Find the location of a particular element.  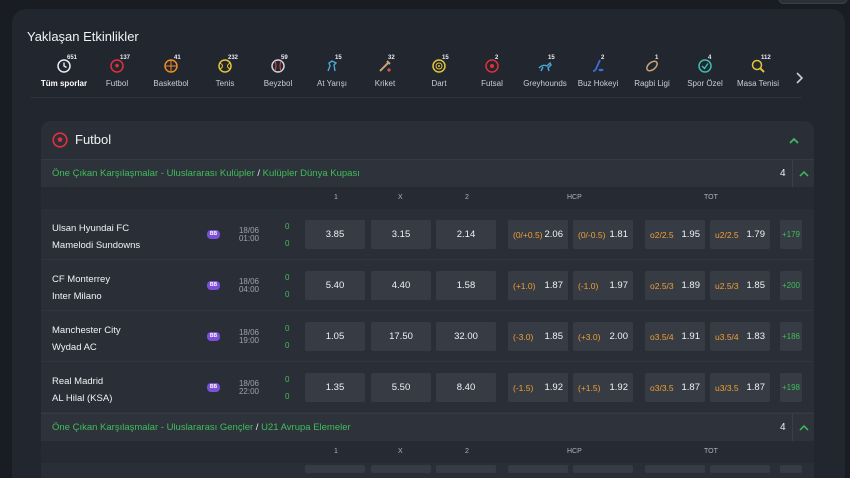

odd-button-ox: 4.40 is located at coordinates (401, 285).